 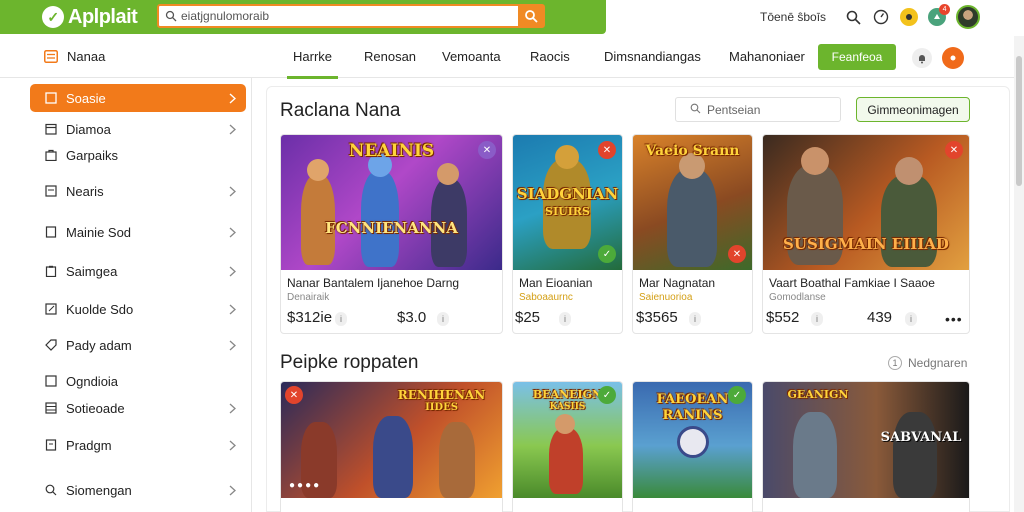 I want to click on tab-2: Renosan, so click(x=390, y=56).